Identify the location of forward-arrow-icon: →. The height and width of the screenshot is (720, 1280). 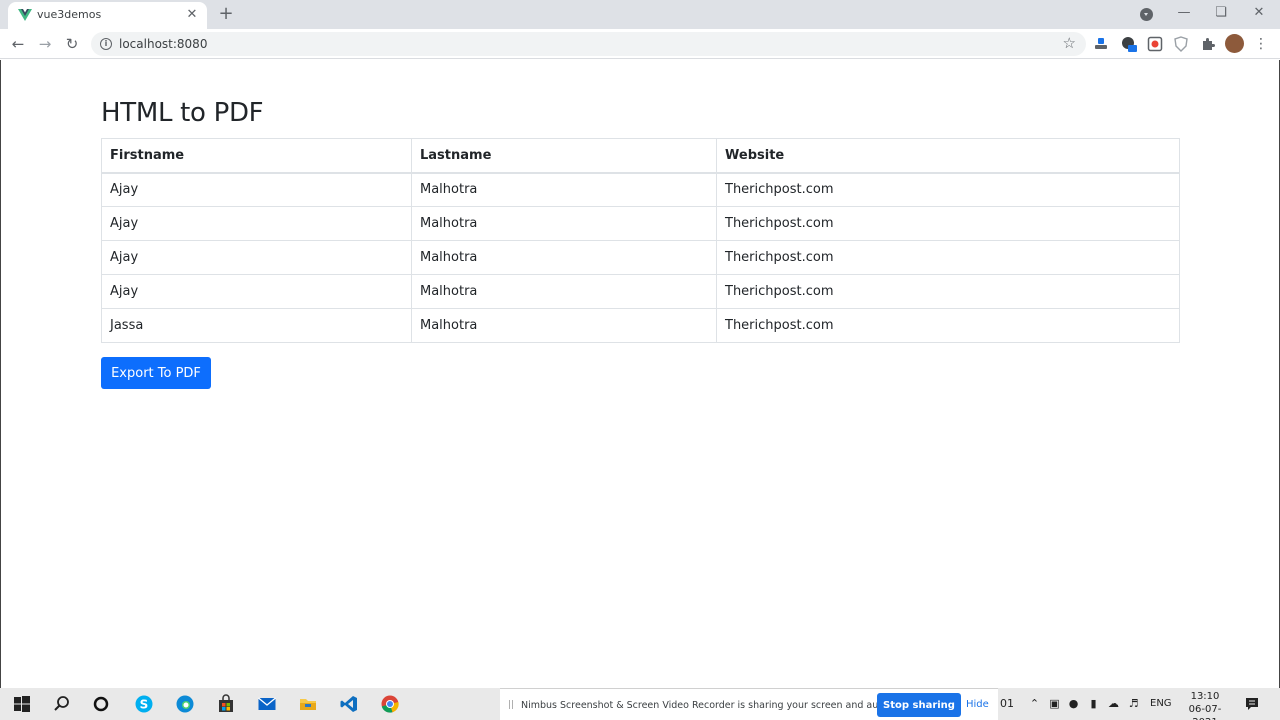
(45, 44).